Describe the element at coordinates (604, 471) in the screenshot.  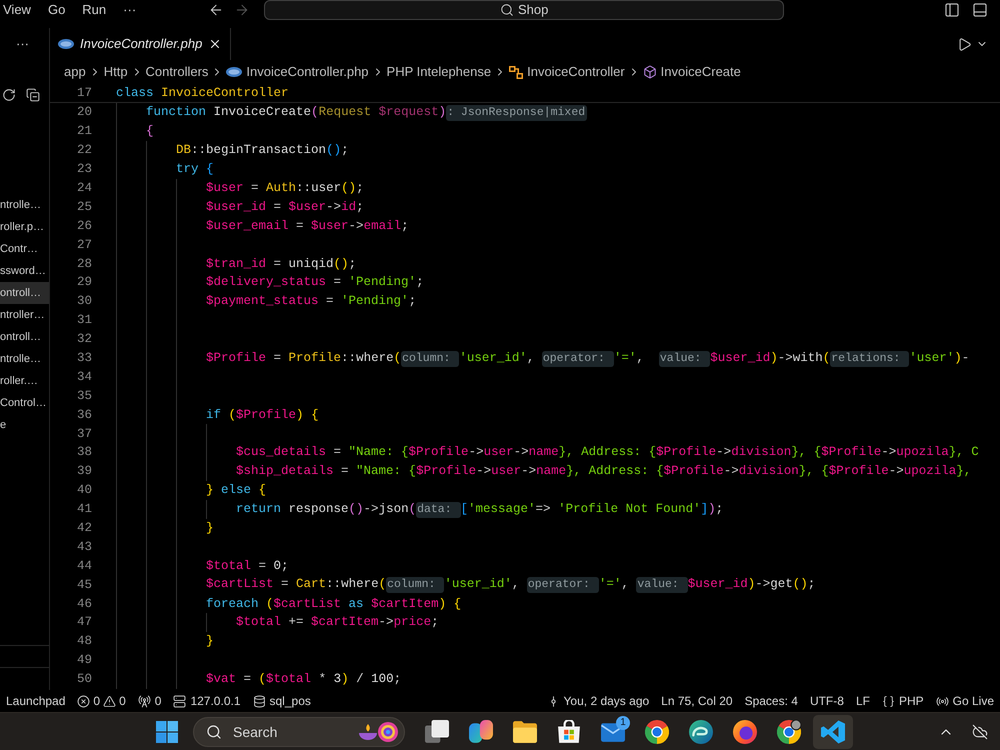
I see `code-line: $ship_details = "Name: {$Profile->user->name}, Address: {$Profile->division}, {$Profile->upozila},` at that location.